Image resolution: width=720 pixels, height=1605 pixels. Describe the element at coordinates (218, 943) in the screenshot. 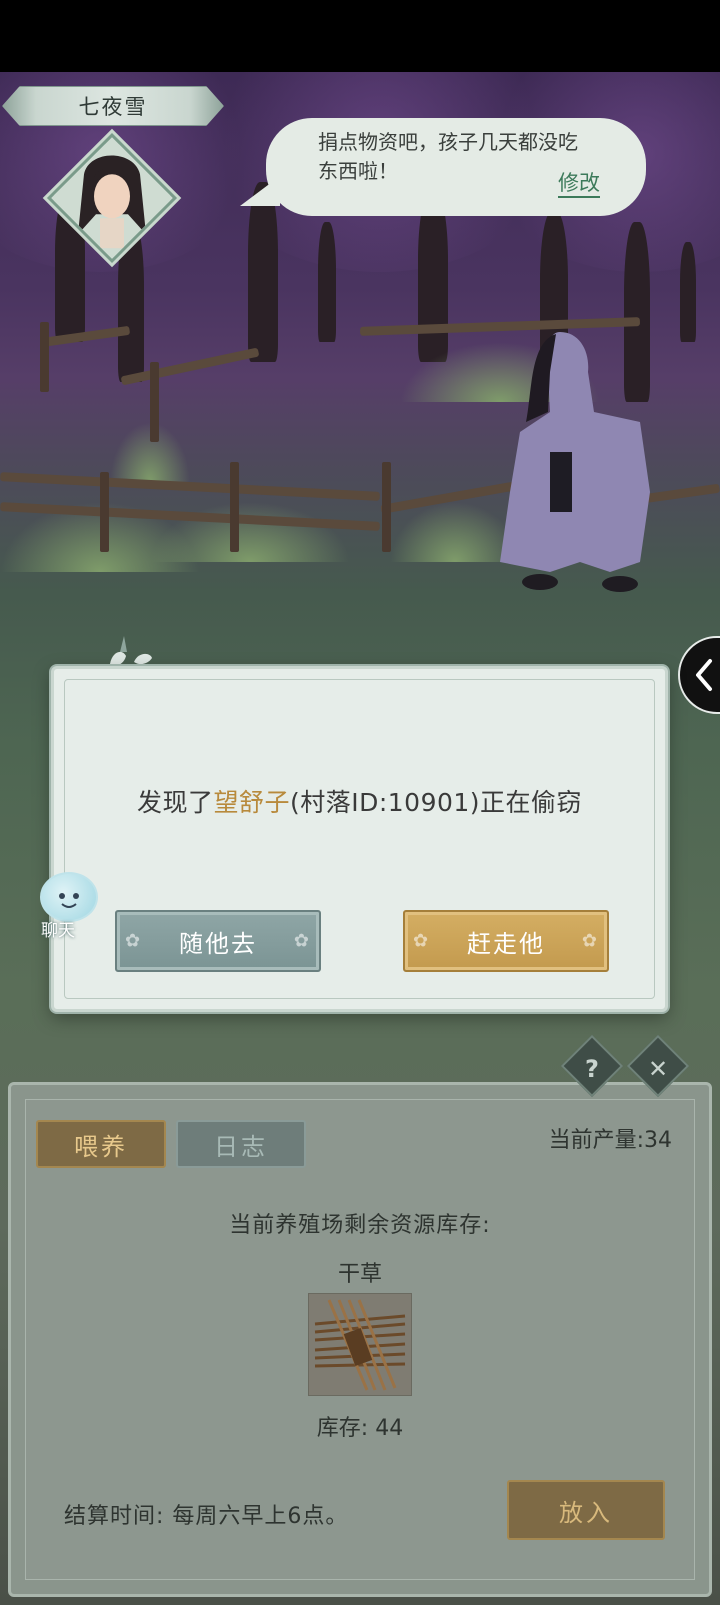

I see `ignore-button-label: 随他去` at that location.